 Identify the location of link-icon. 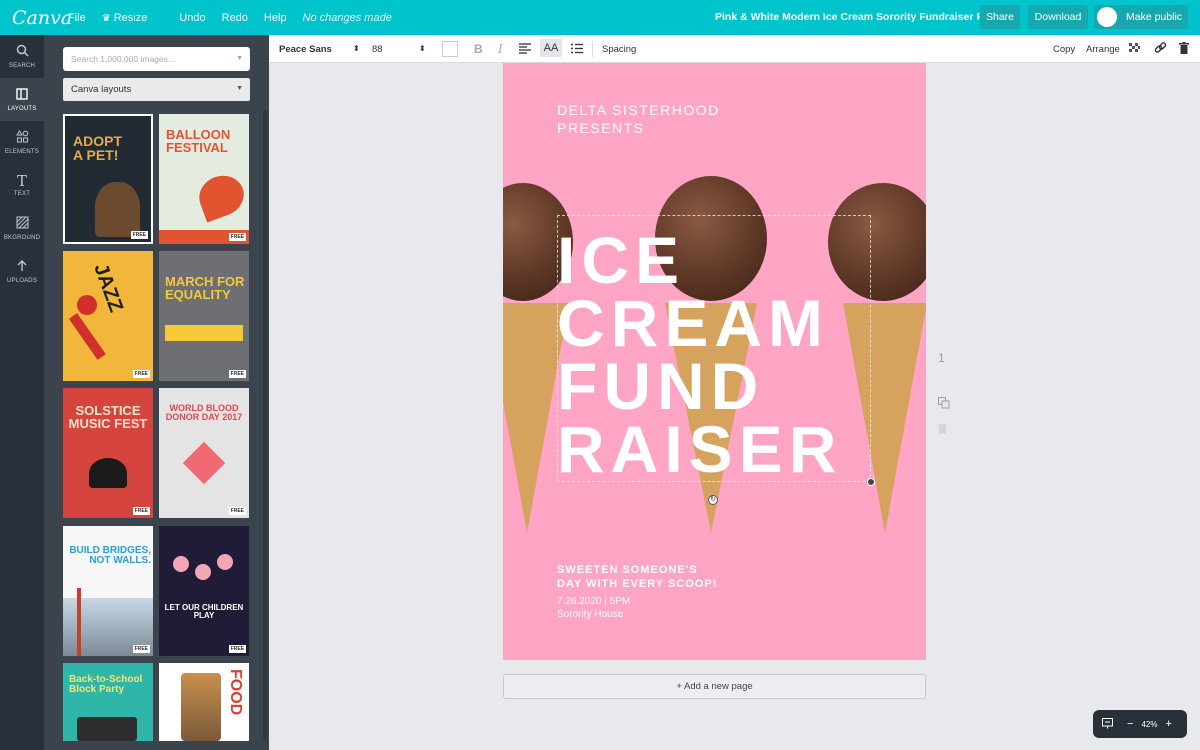
(1160, 50).